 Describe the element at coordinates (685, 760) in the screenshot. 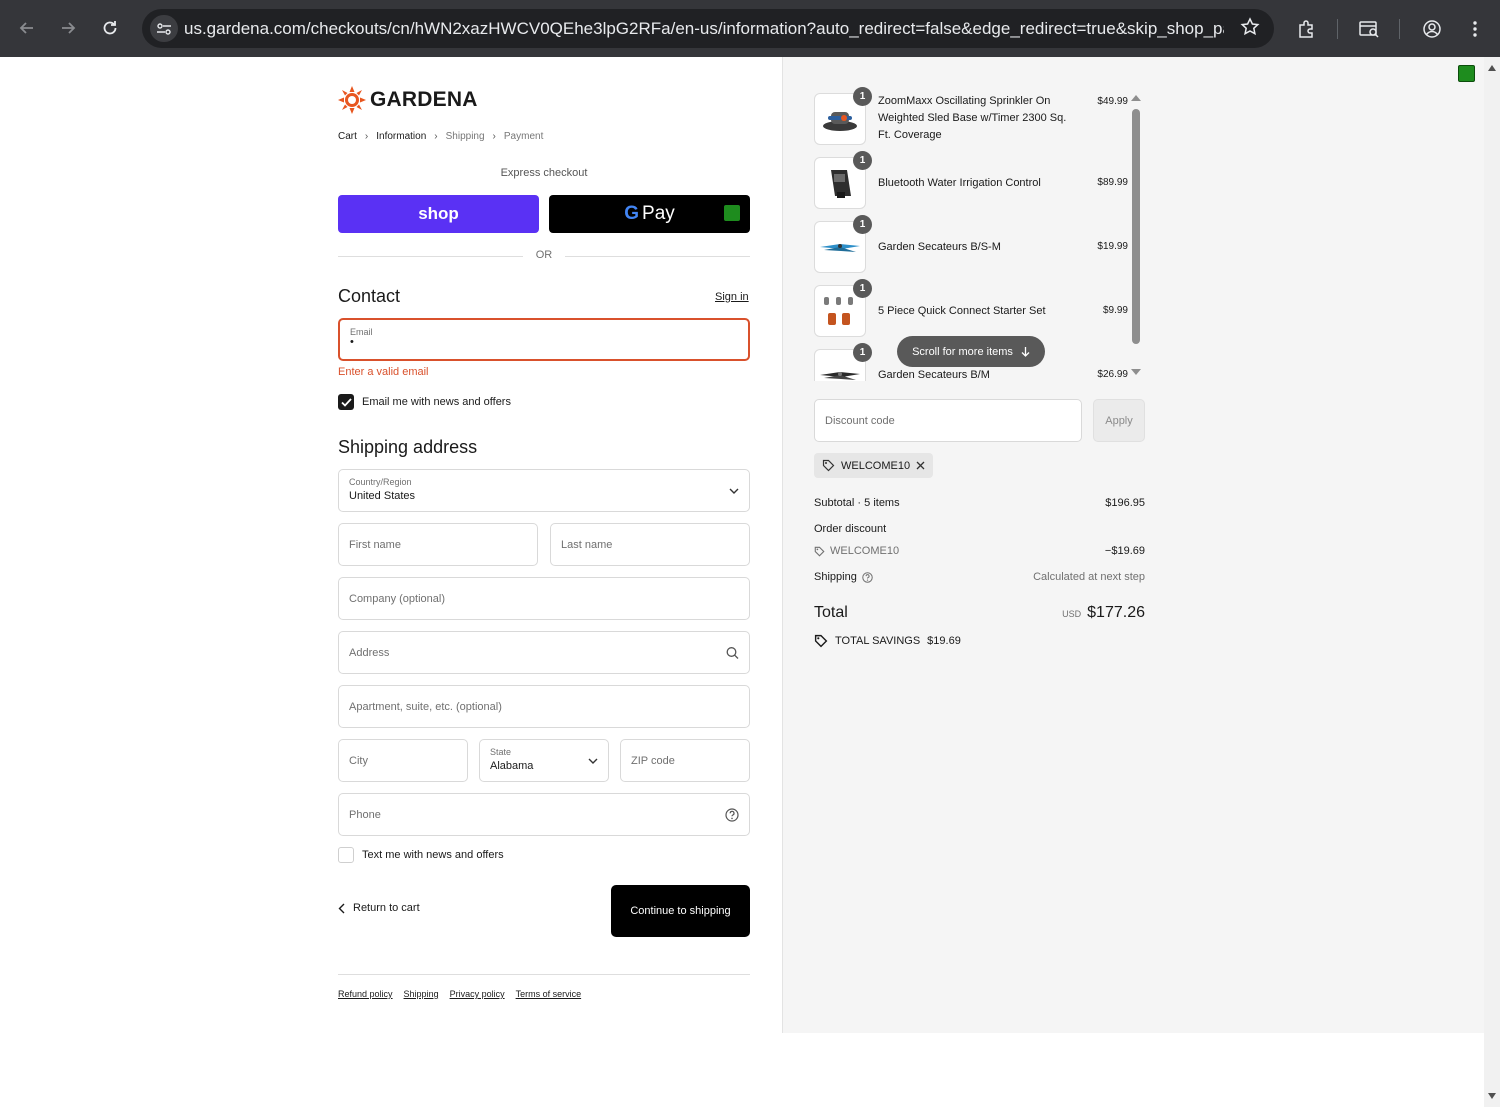

I see `zip-code-field: ZIP code` at that location.